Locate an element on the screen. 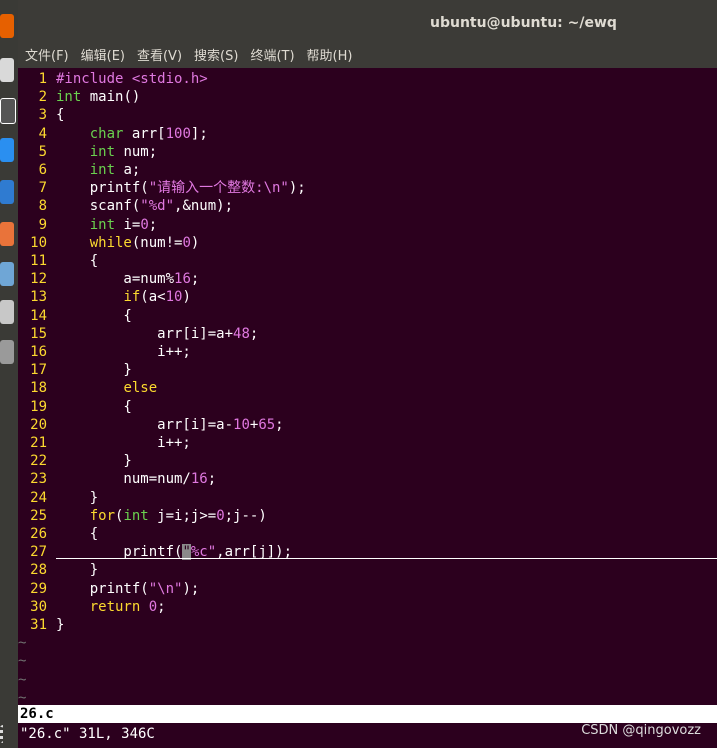 This screenshot has height=748, width=717. code-line: 13 if(a<10) is located at coordinates (104, 297).